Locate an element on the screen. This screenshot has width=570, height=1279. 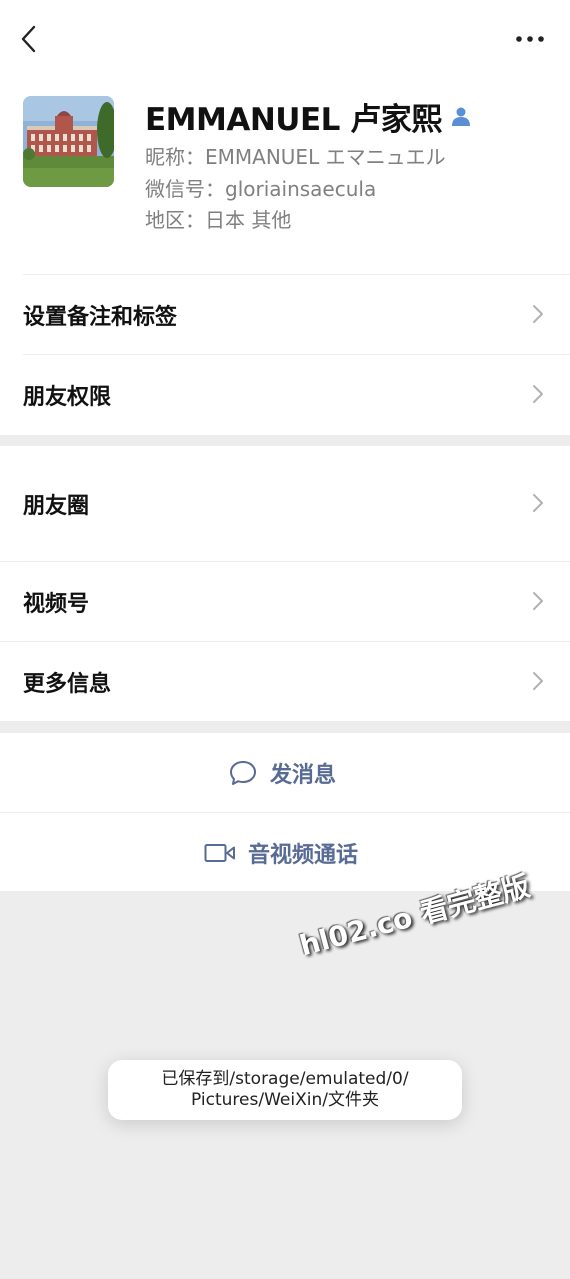
menu-label: 设置备注和标签 is located at coordinates (100, 317).